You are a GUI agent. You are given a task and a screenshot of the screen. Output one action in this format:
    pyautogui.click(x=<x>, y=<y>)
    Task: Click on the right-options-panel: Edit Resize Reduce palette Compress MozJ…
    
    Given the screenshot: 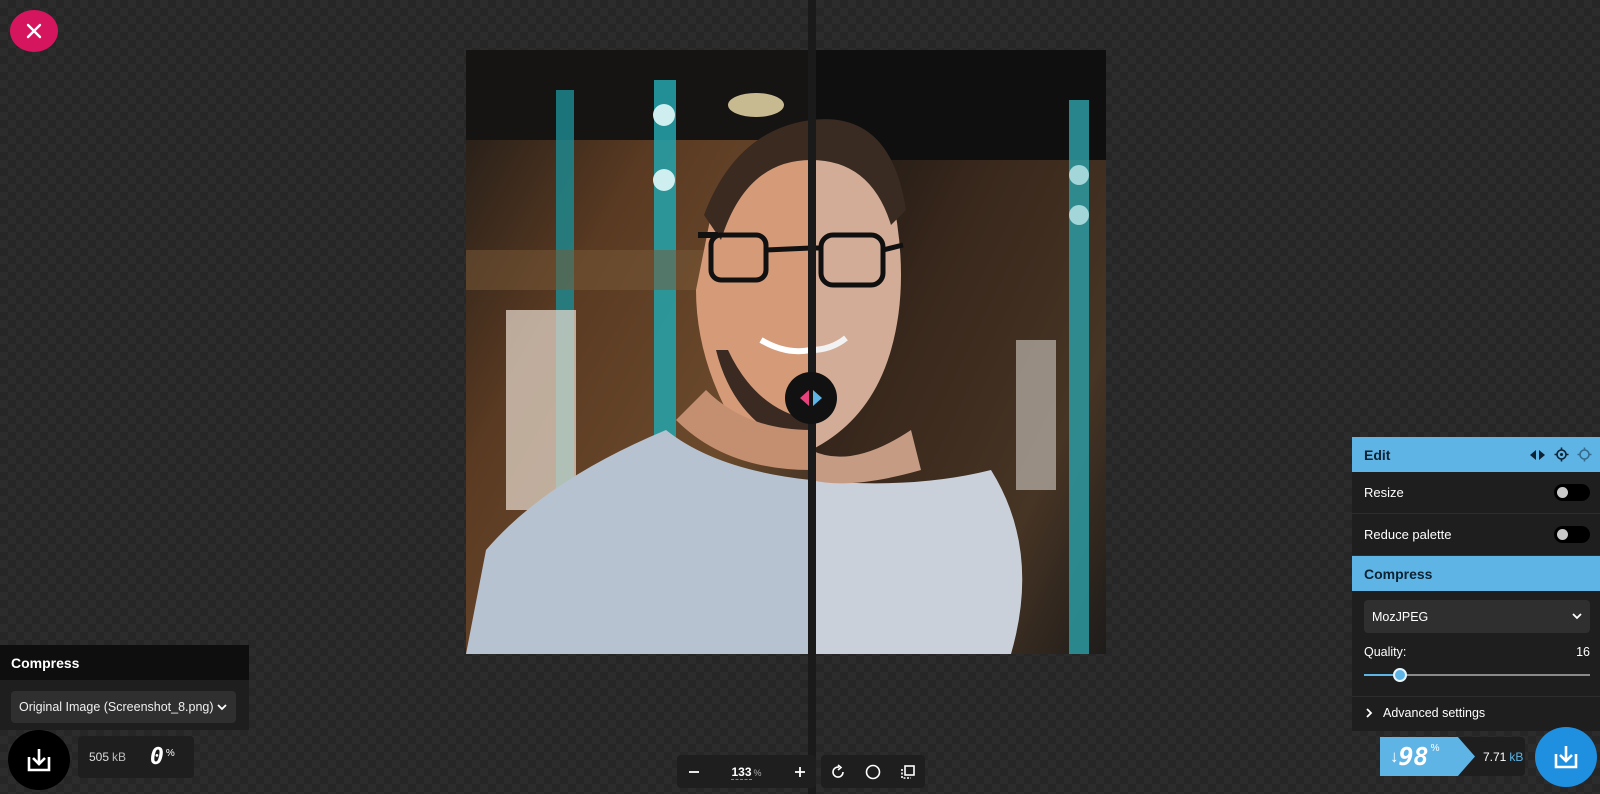 What is the action you would take?
    pyautogui.click(x=1476, y=584)
    